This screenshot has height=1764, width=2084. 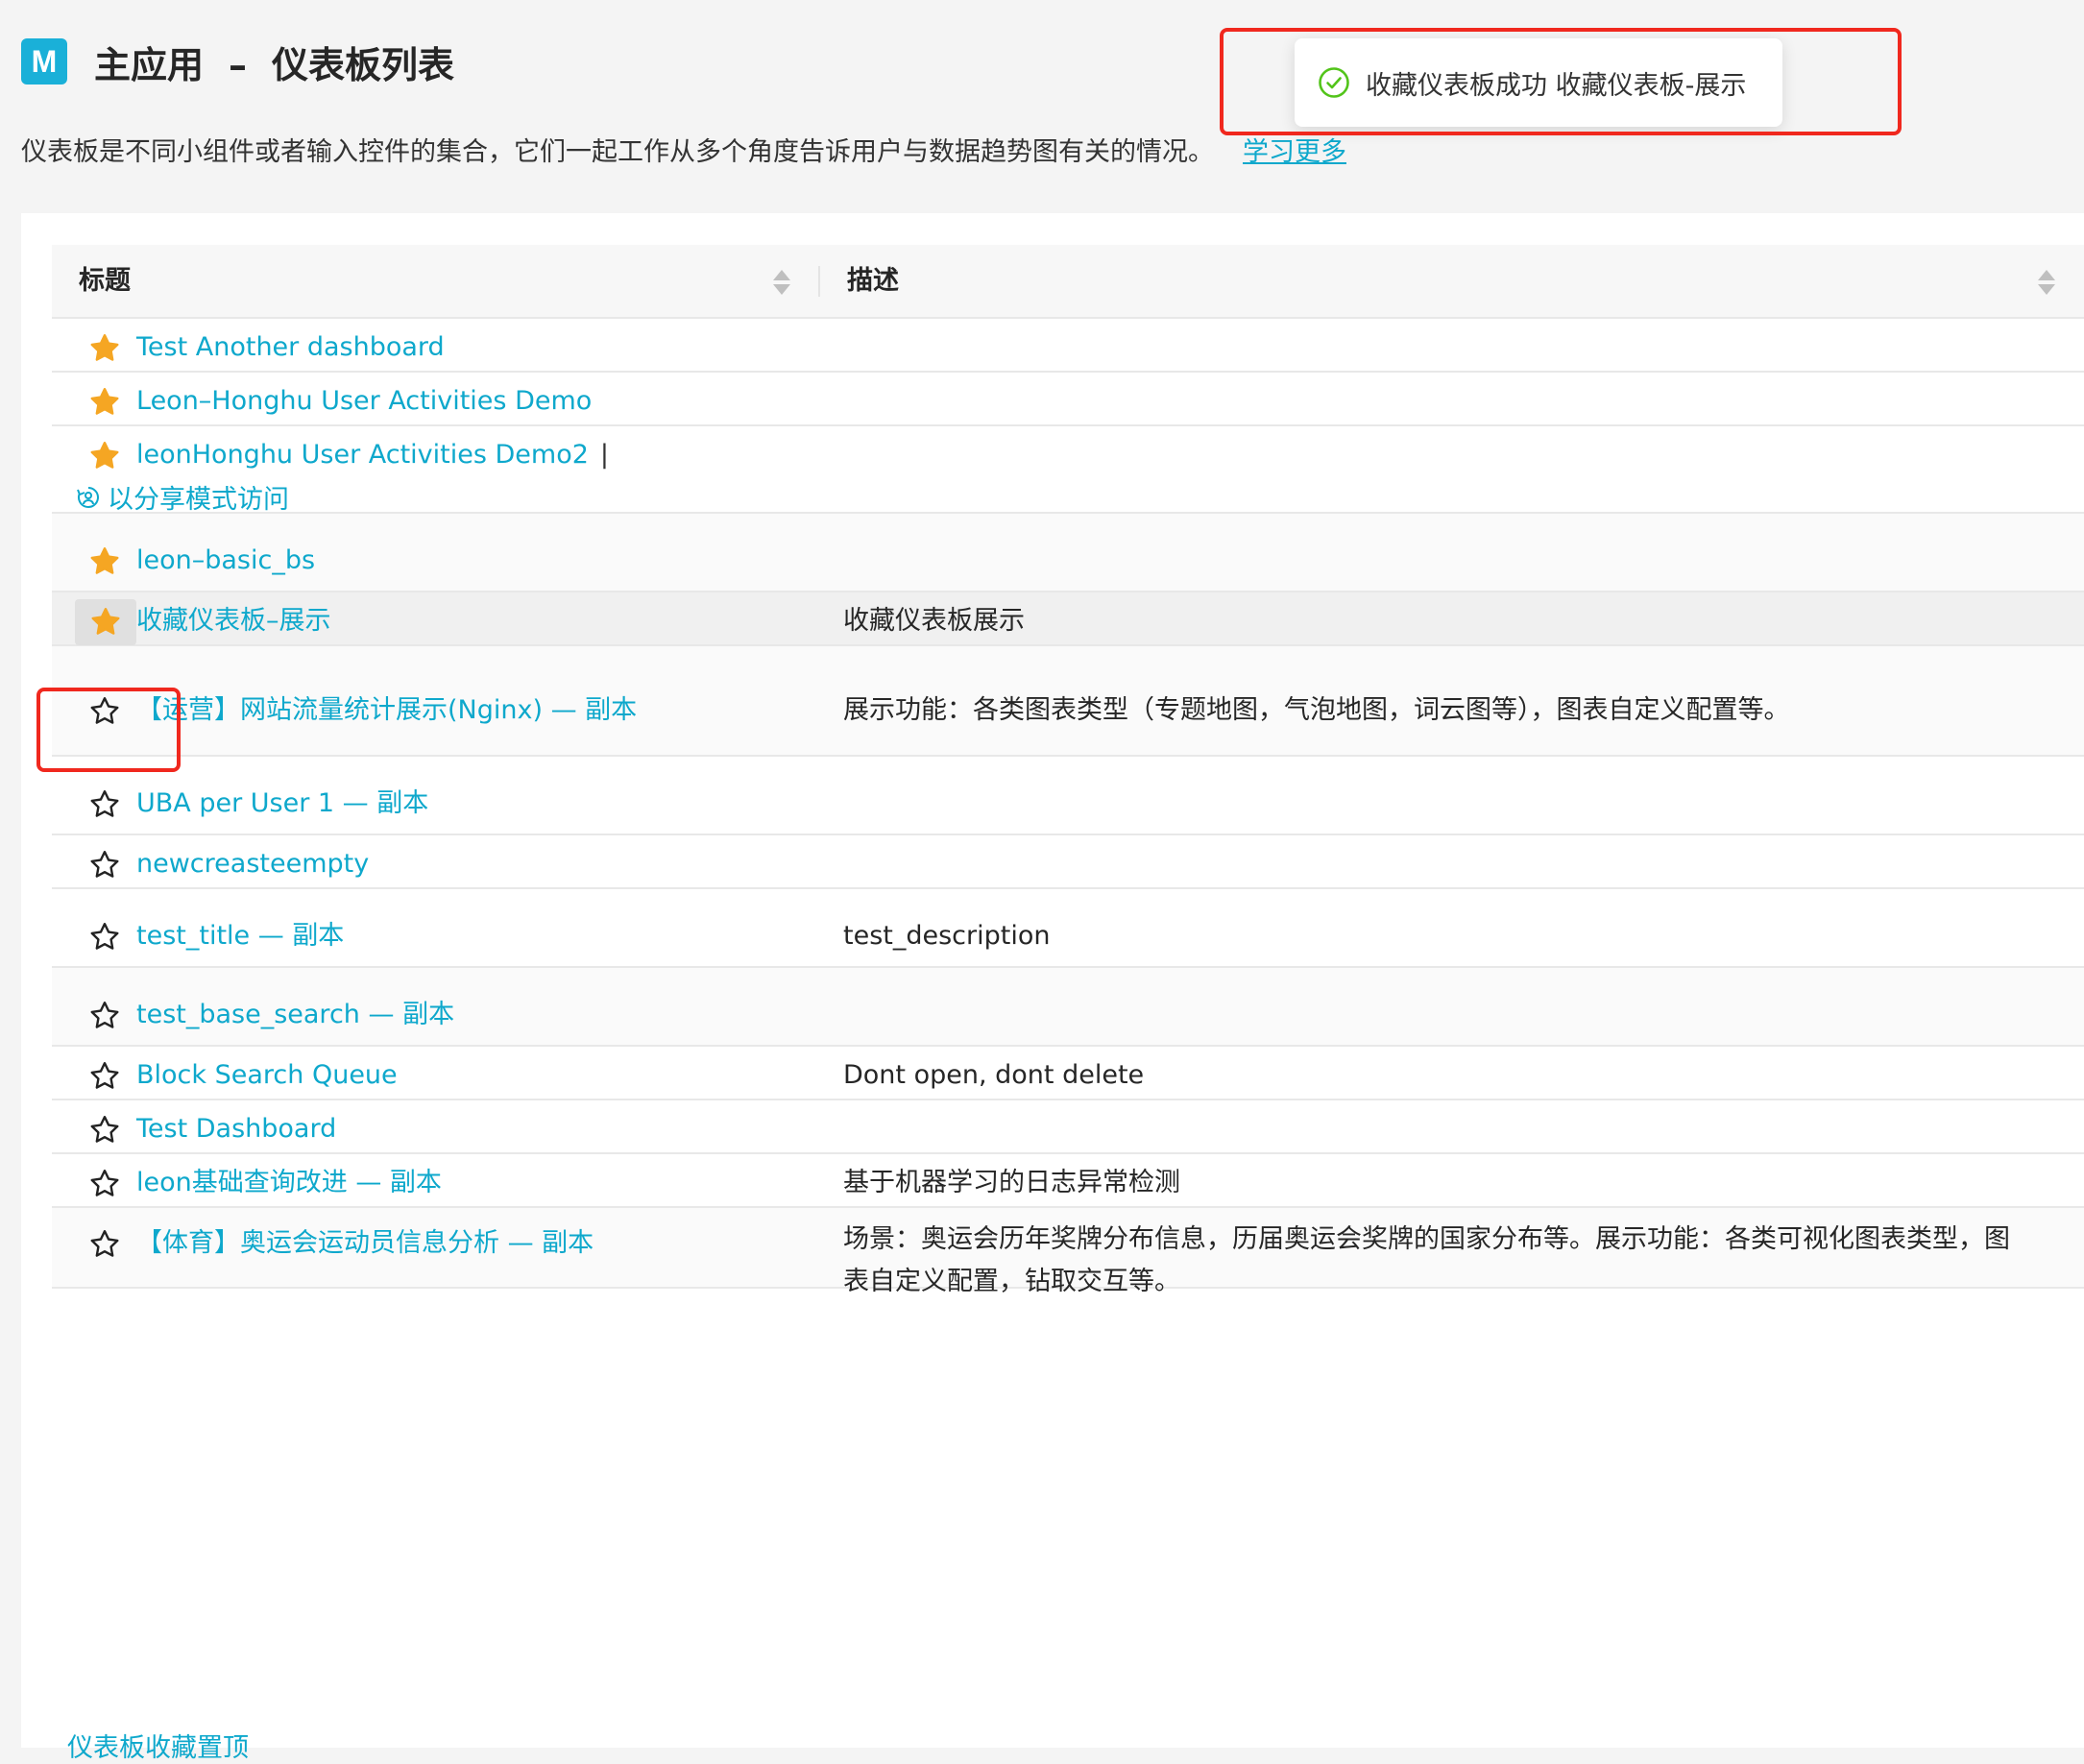 What do you see at coordinates (88, 497) in the screenshot?
I see `share-icon` at bounding box center [88, 497].